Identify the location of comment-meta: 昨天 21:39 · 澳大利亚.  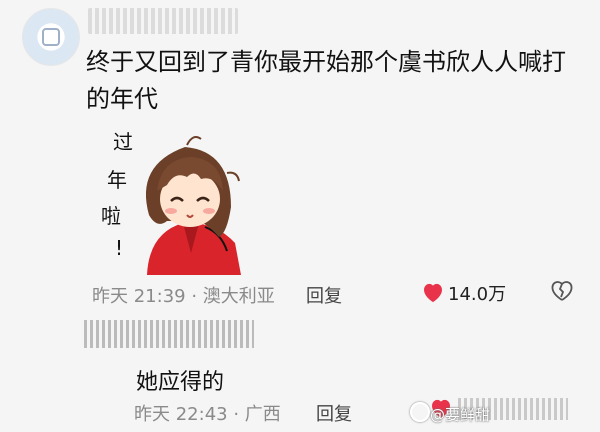
(183, 296).